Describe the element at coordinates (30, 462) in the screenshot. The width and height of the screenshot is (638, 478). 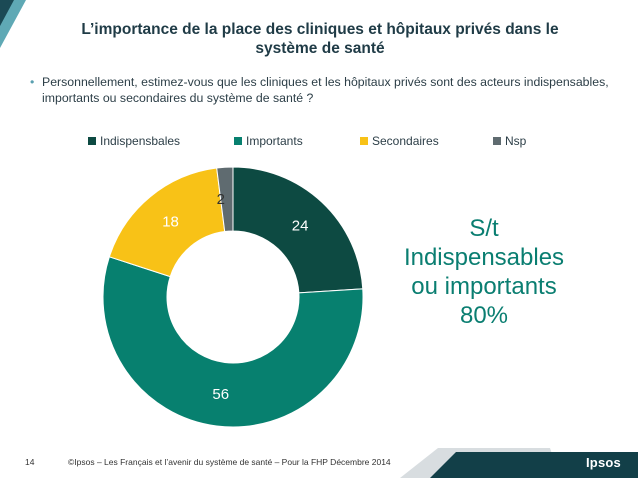
I see `page-number: 14` at that location.